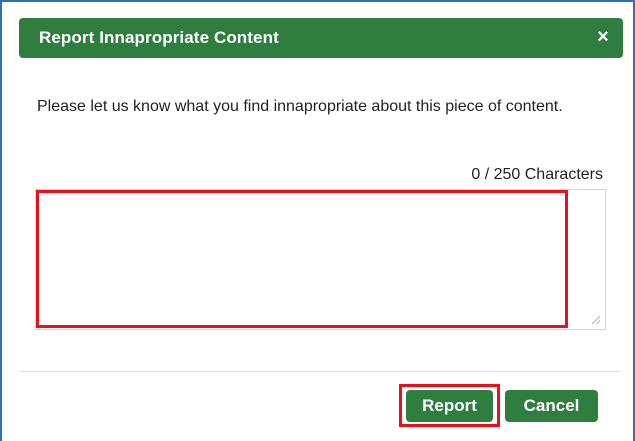 Image resolution: width=635 pixels, height=441 pixels. I want to click on footer-divider, so click(320, 371).